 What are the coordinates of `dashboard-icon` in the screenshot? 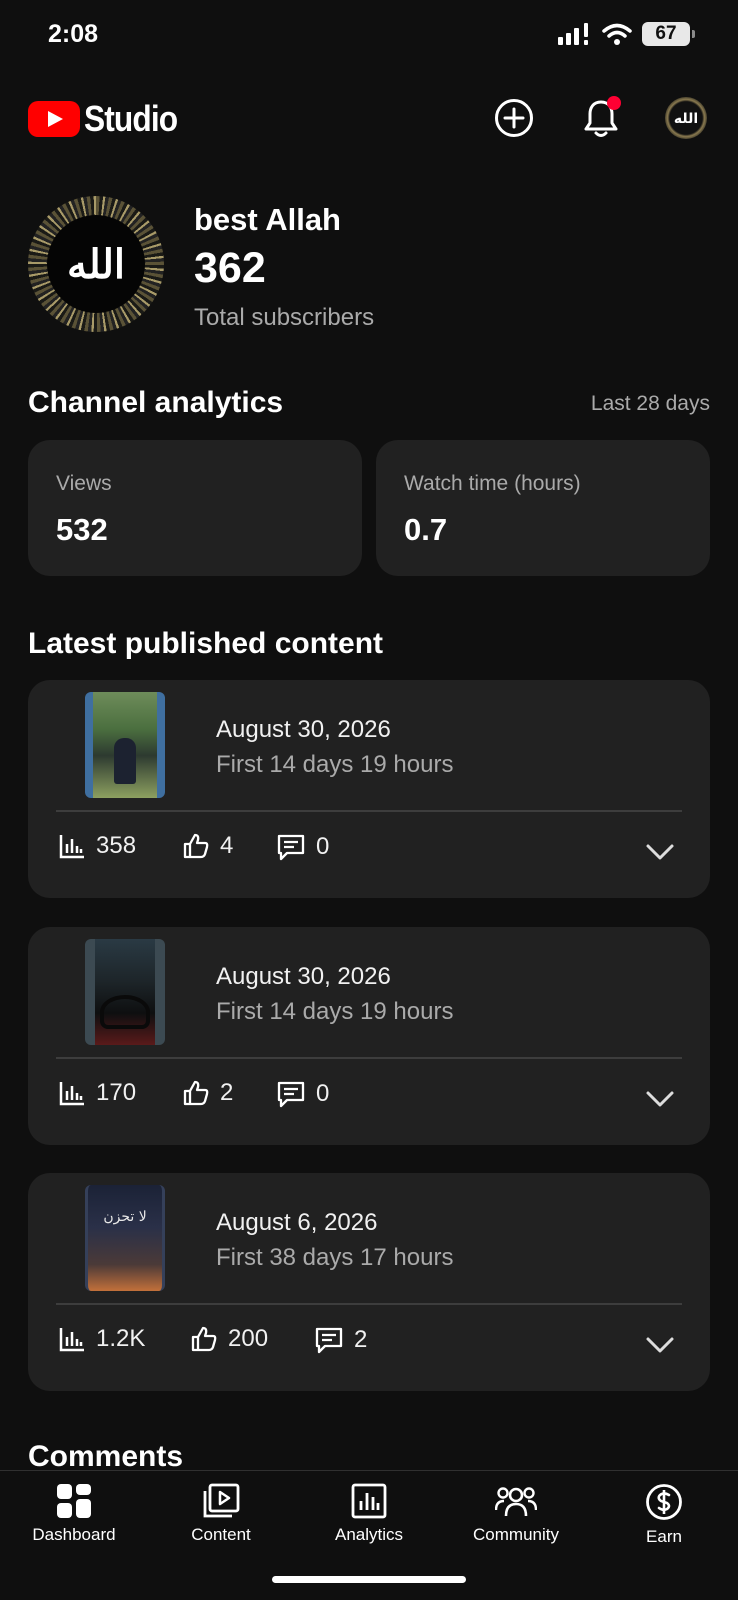 It's located at (74, 1501).